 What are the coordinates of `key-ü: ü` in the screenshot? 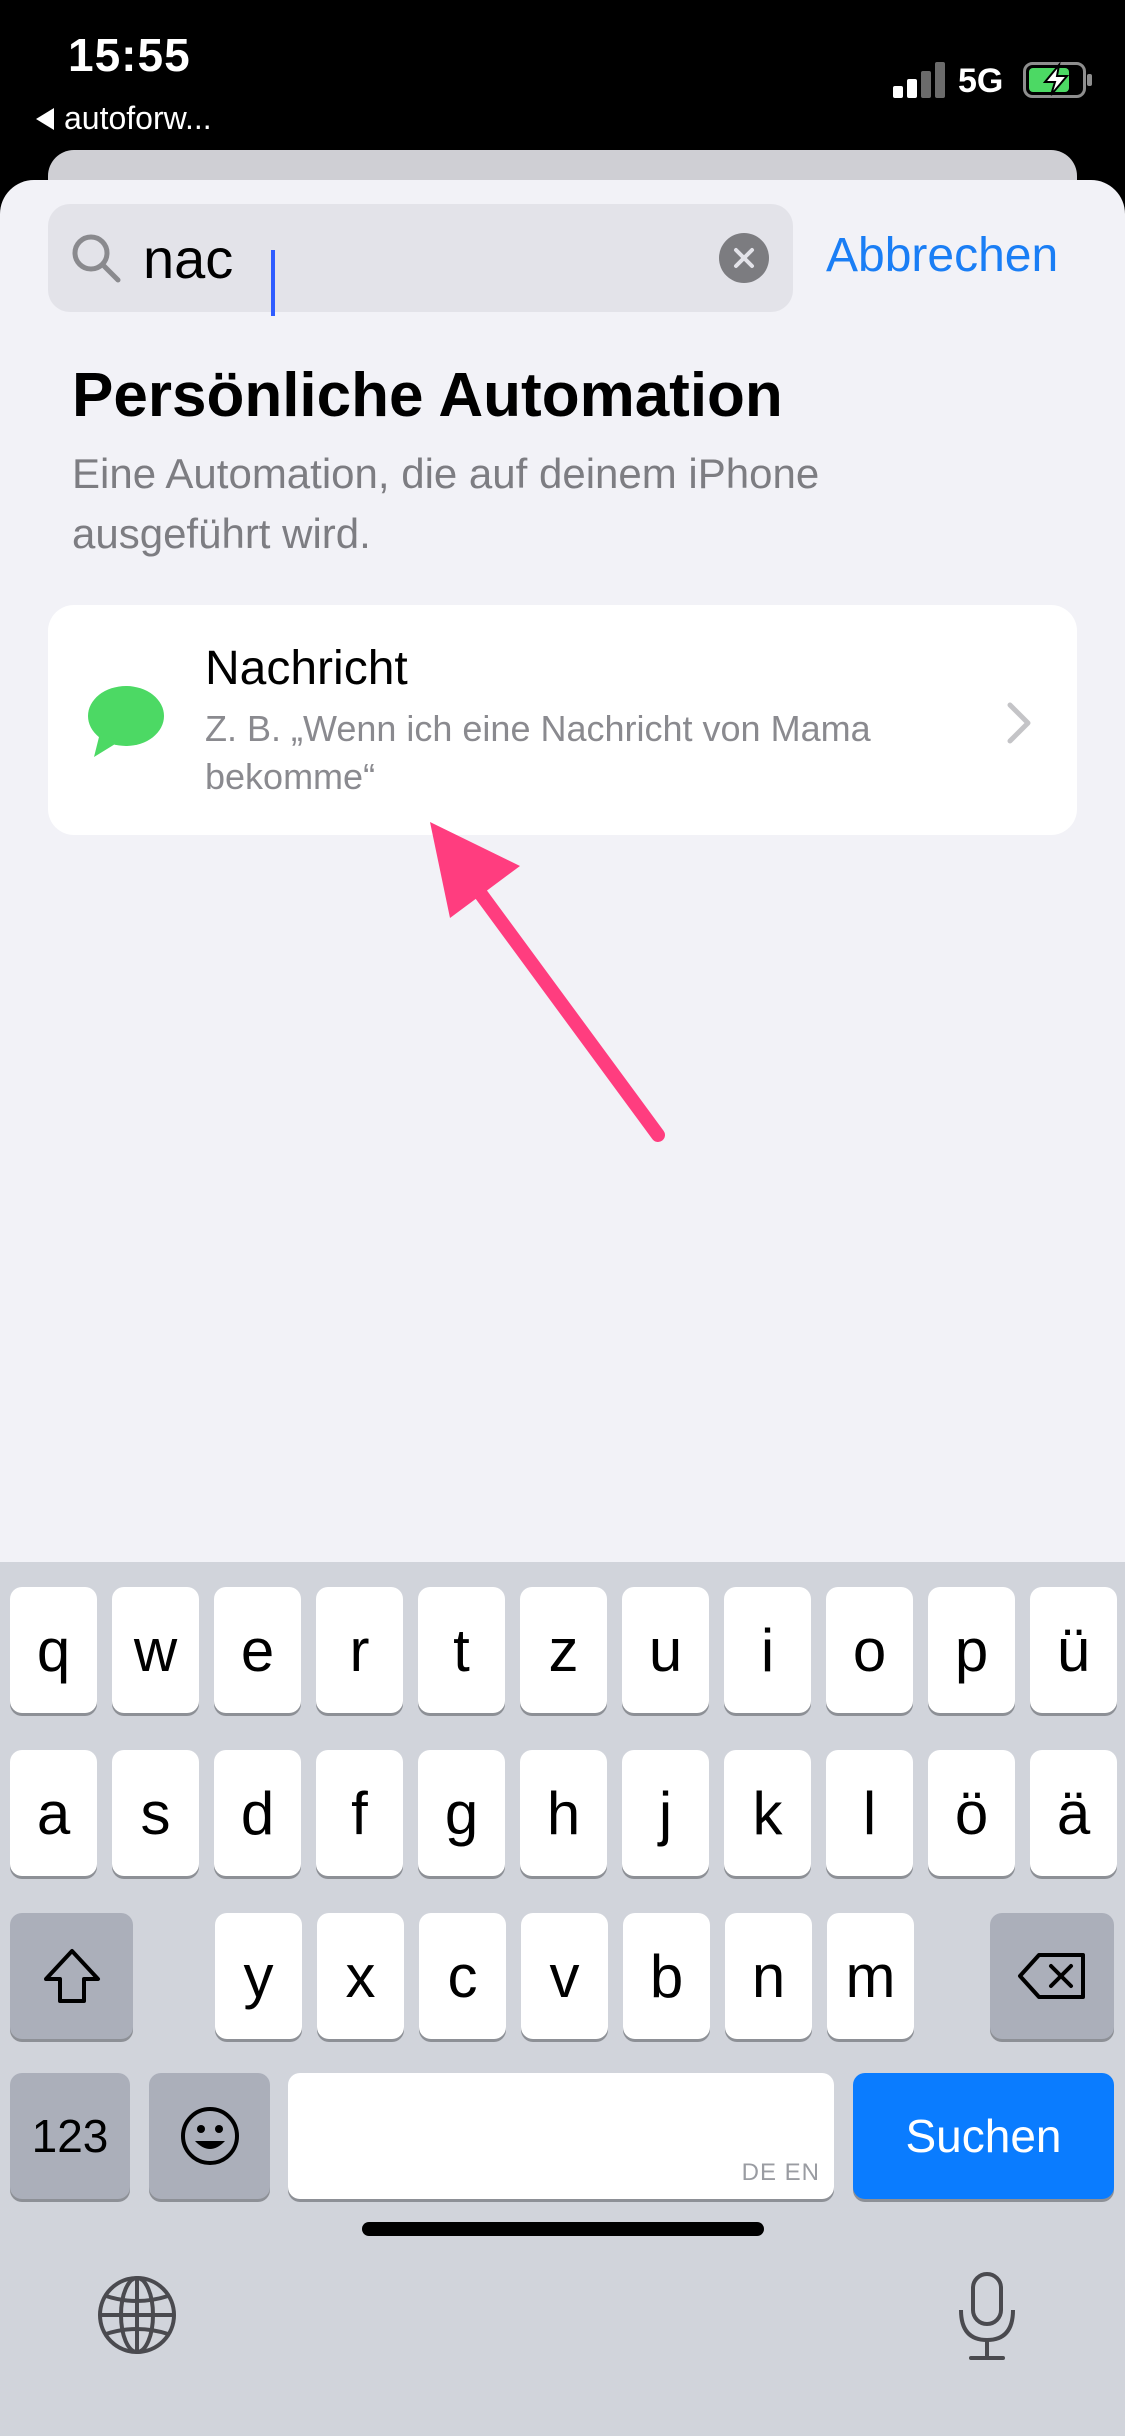 It's located at (1073, 1650).